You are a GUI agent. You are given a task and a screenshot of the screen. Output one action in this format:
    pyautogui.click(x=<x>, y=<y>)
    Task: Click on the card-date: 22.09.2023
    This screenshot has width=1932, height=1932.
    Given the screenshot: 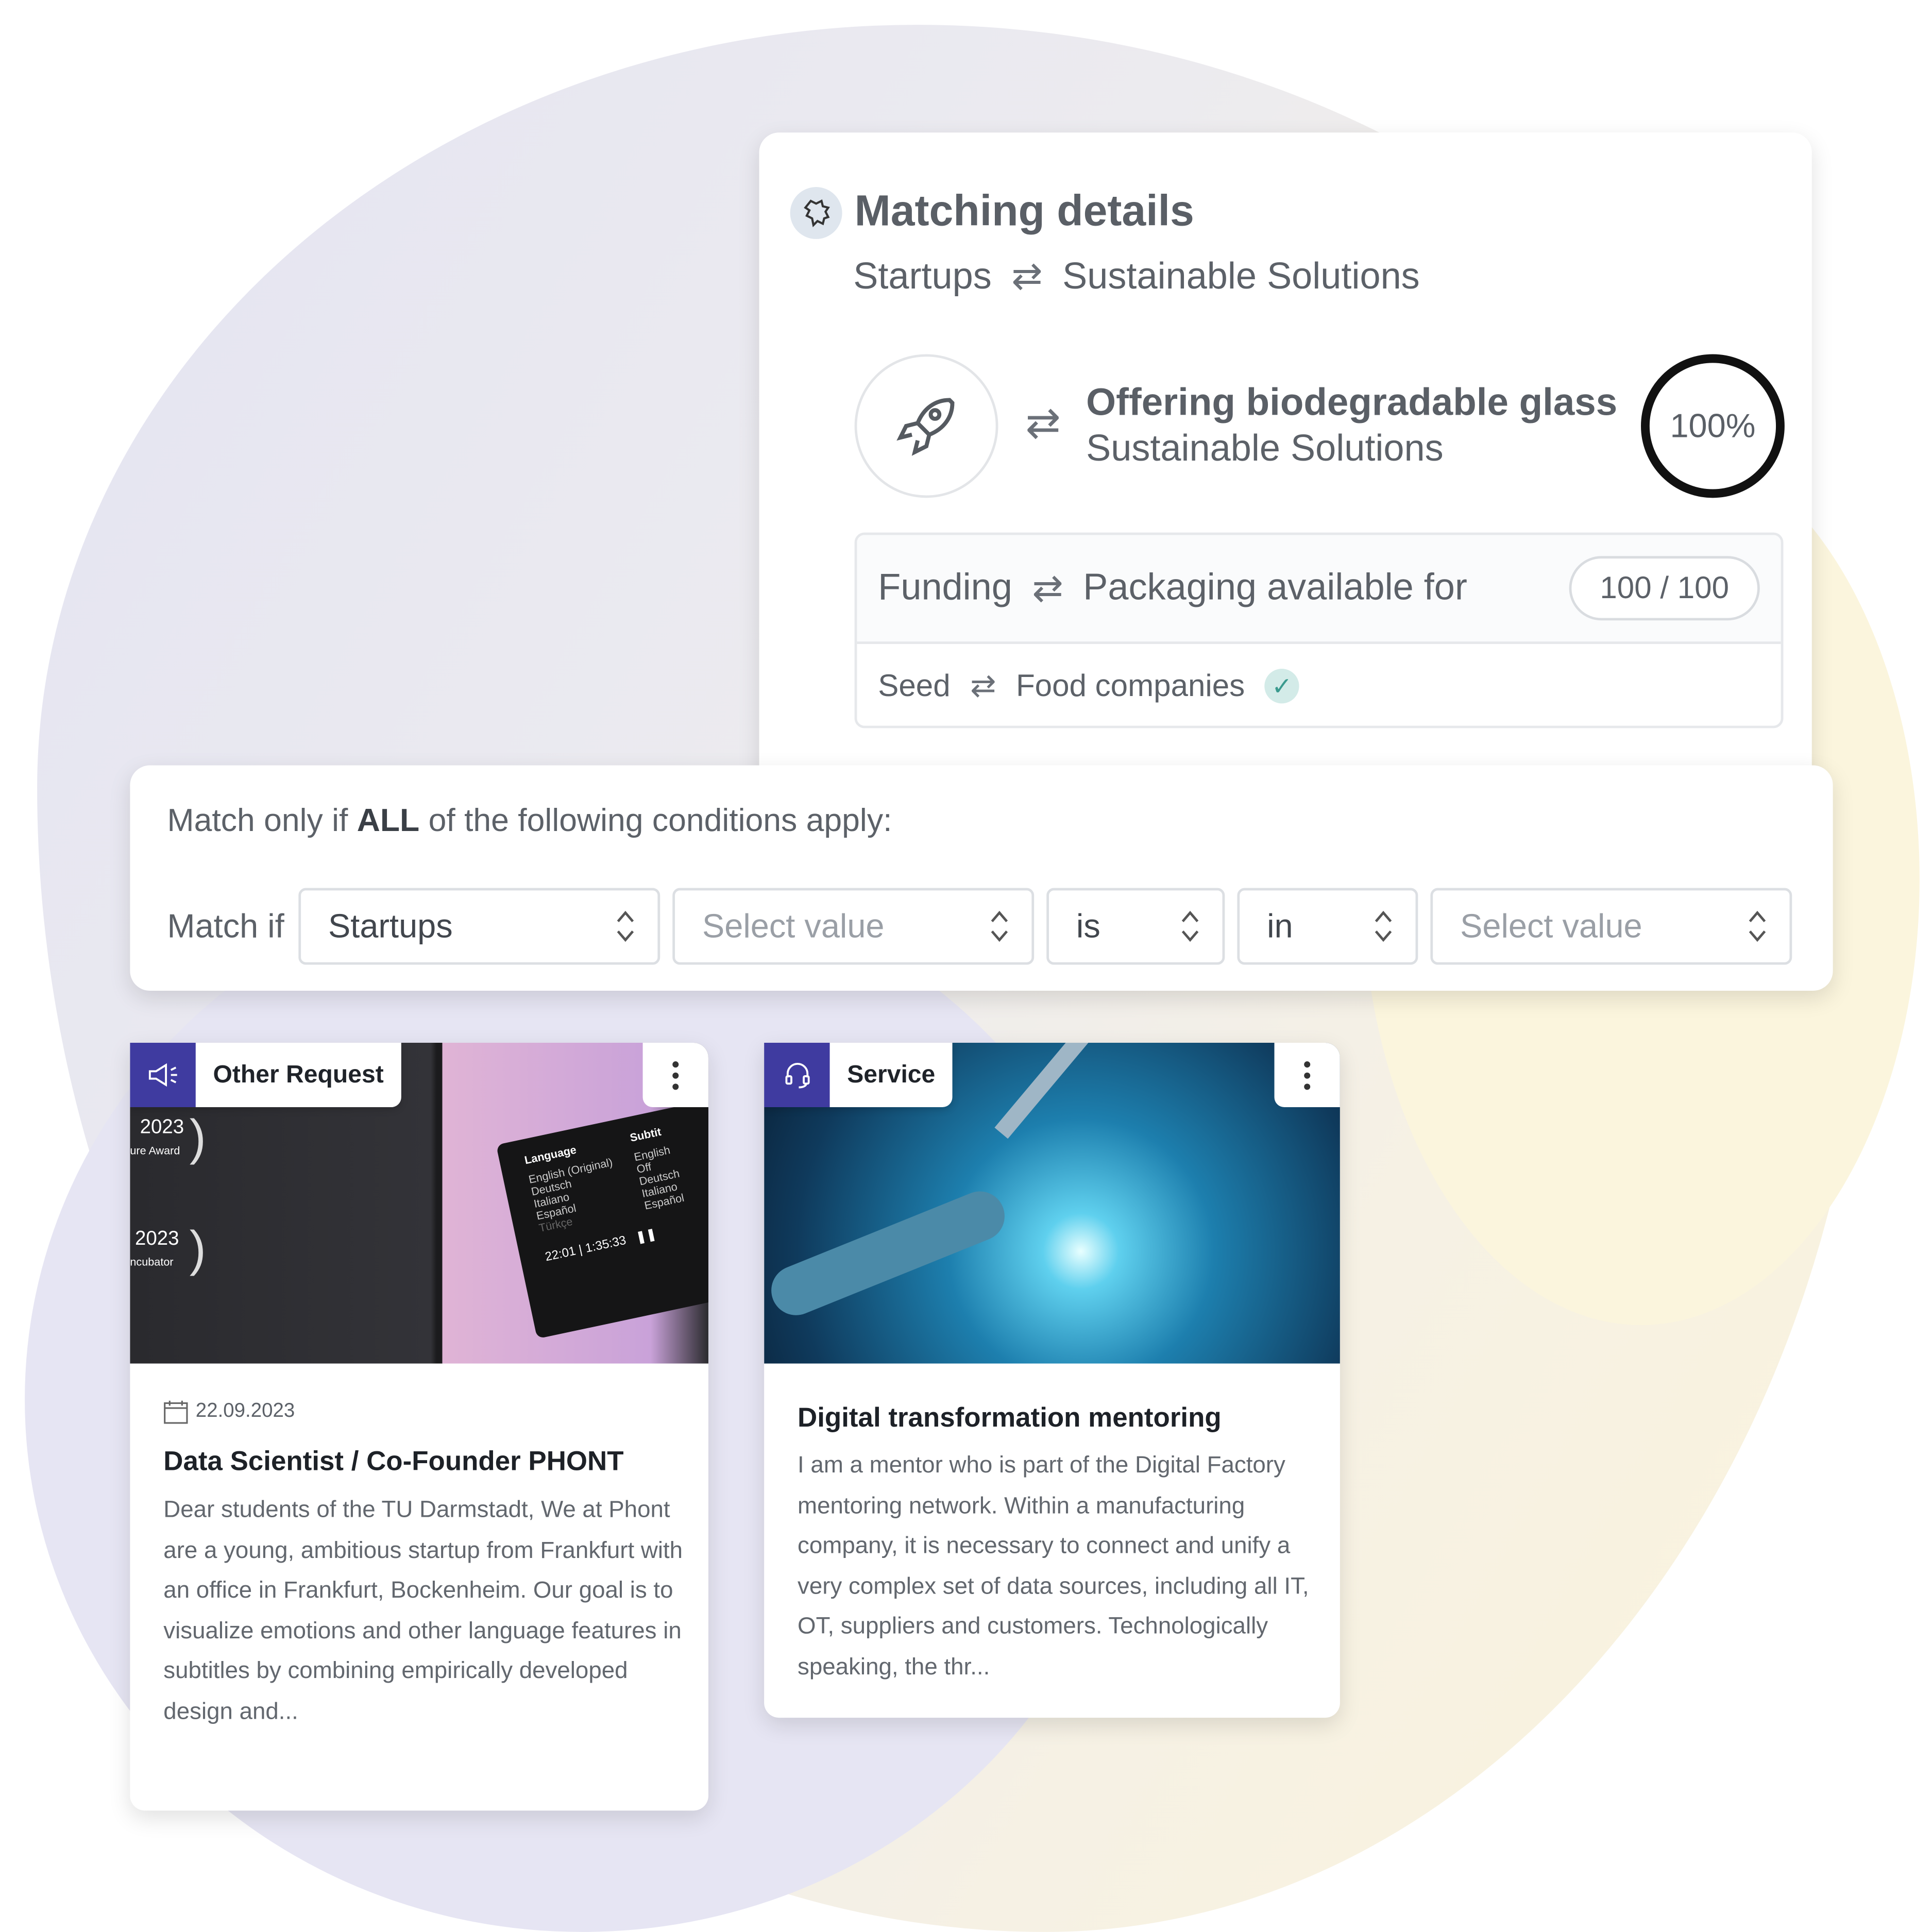 What is the action you would take?
    pyautogui.click(x=229, y=1411)
    